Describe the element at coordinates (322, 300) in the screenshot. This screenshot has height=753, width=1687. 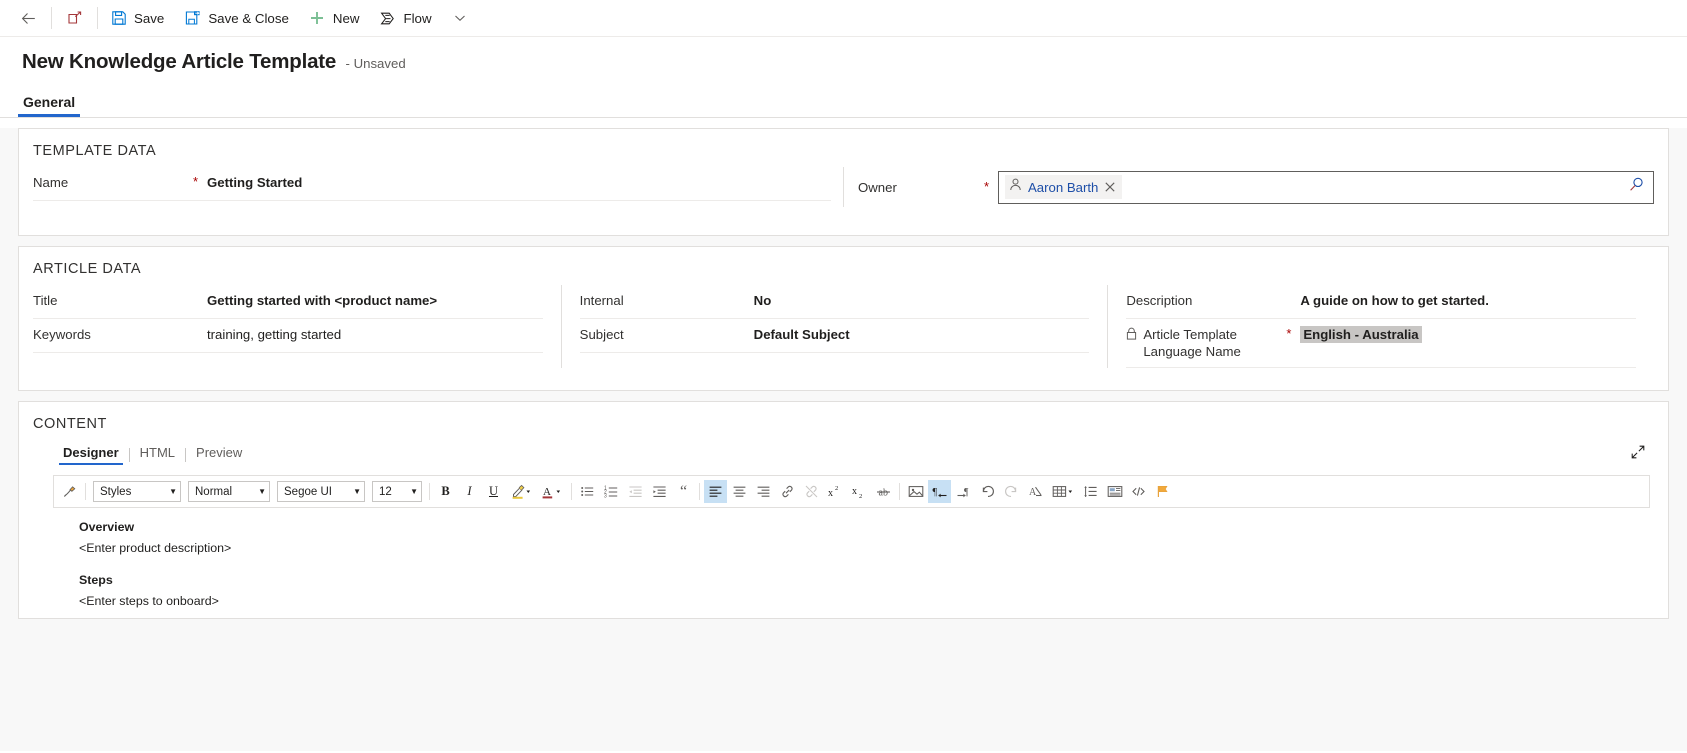
I see `title-value: Getting started with <product name>` at that location.